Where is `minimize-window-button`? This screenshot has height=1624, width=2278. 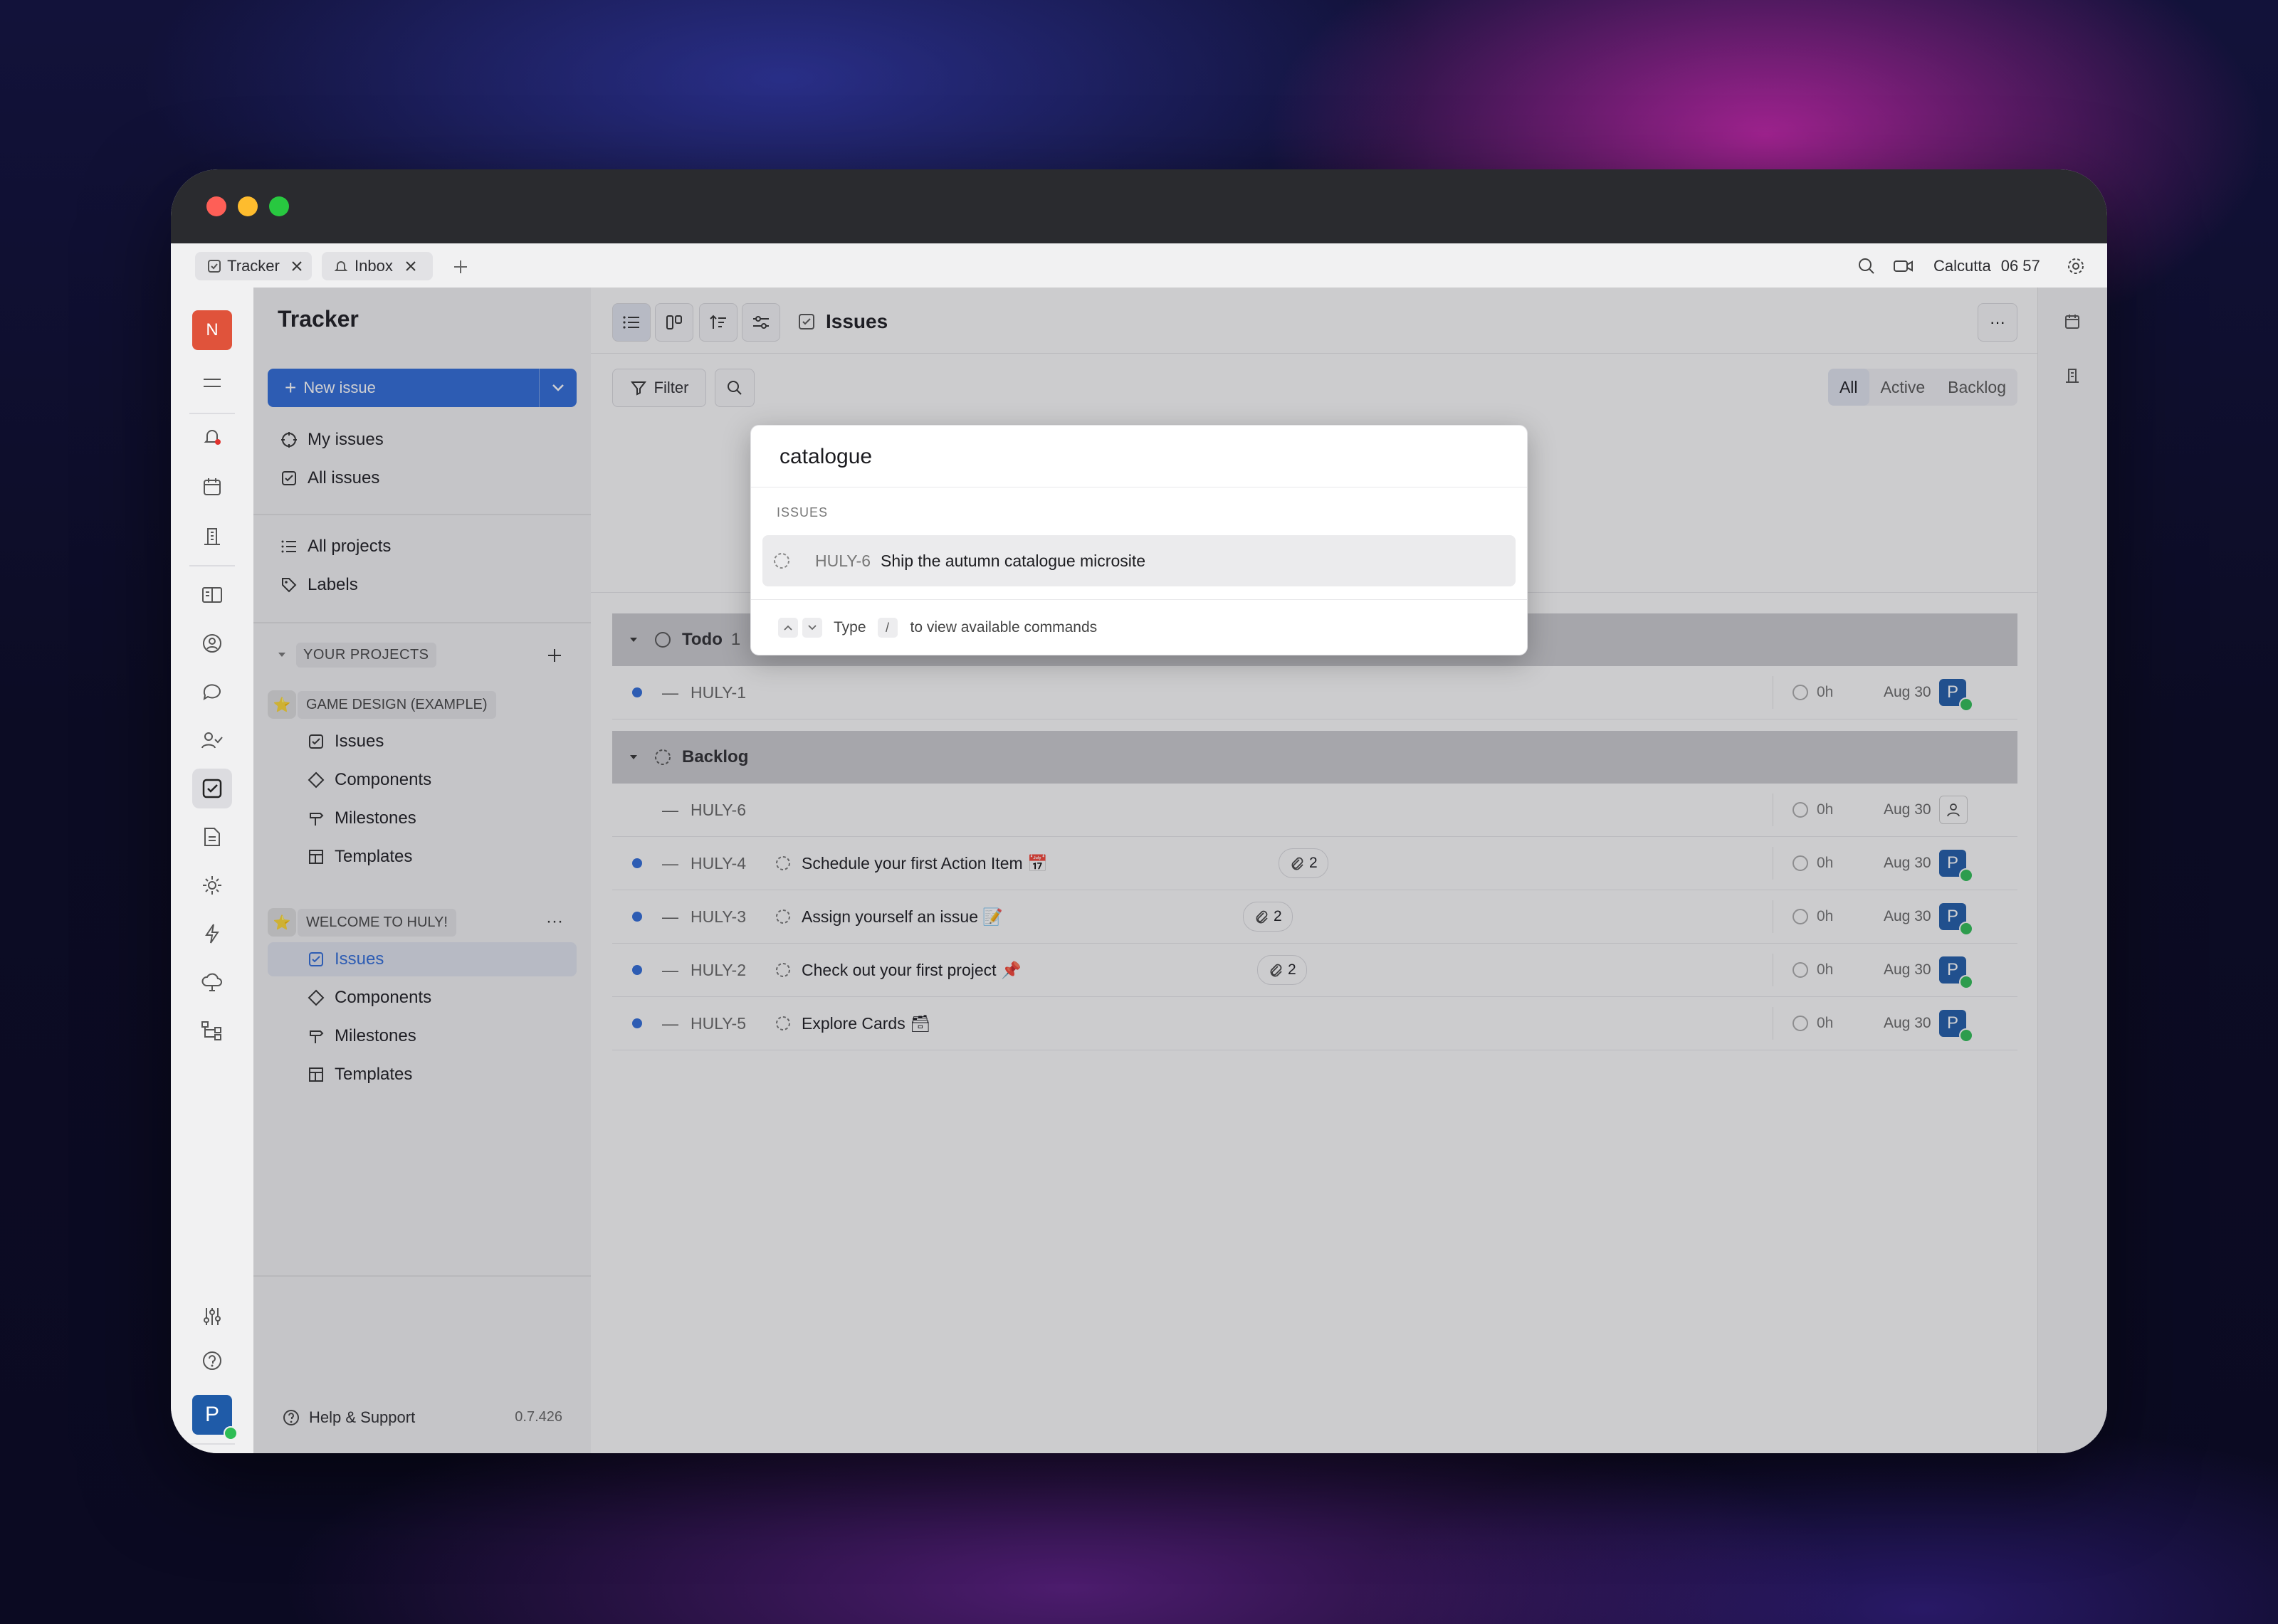
minimize-window-button is located at coordinates (248, 206).